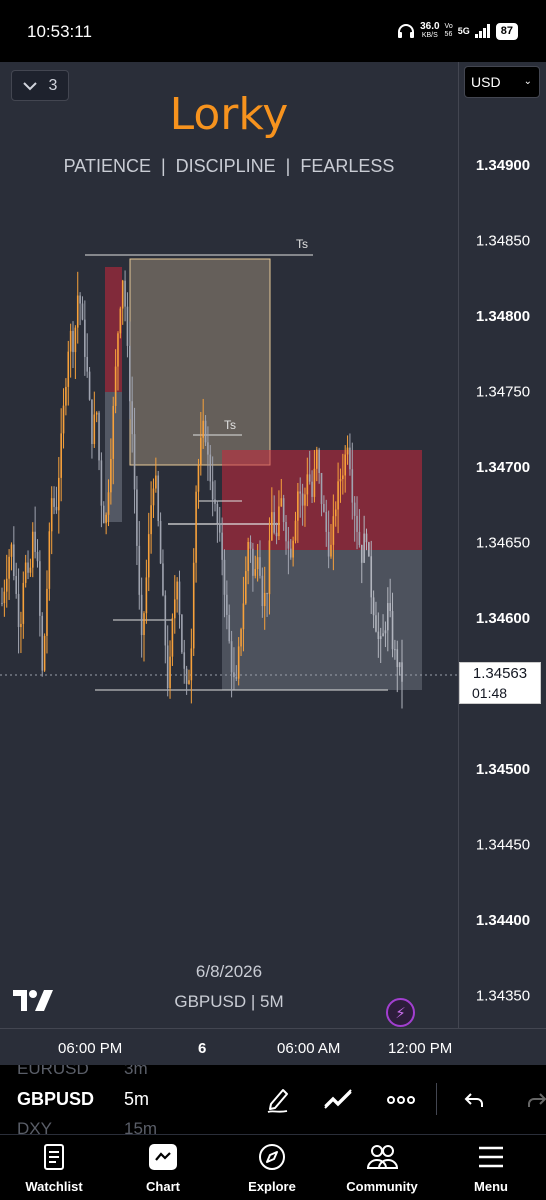 The image size is (546, 1200). I want to click on nav-explore: Explore, so click(272, 1167).